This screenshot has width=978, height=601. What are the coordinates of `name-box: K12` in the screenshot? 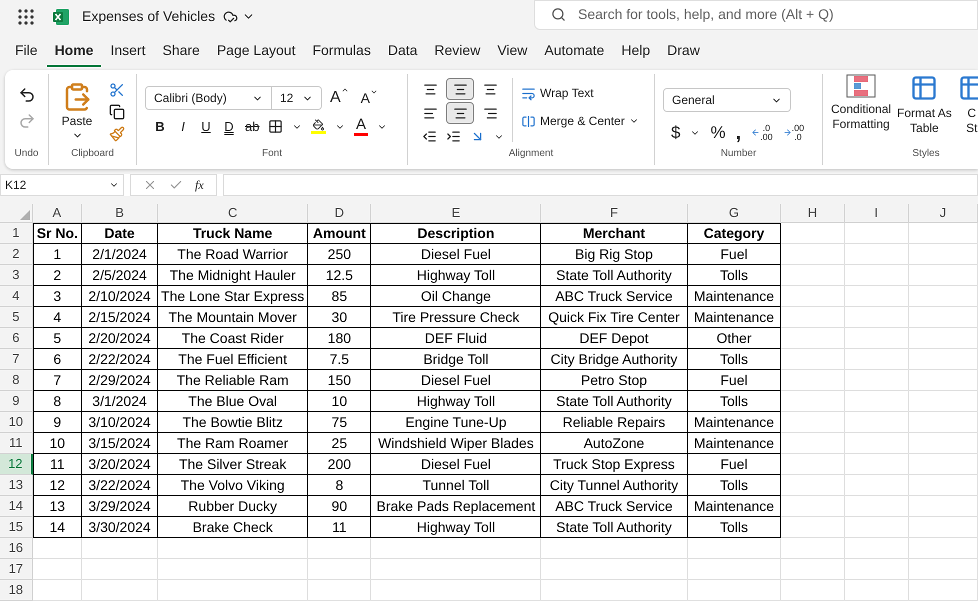 It's located at (62, 185).